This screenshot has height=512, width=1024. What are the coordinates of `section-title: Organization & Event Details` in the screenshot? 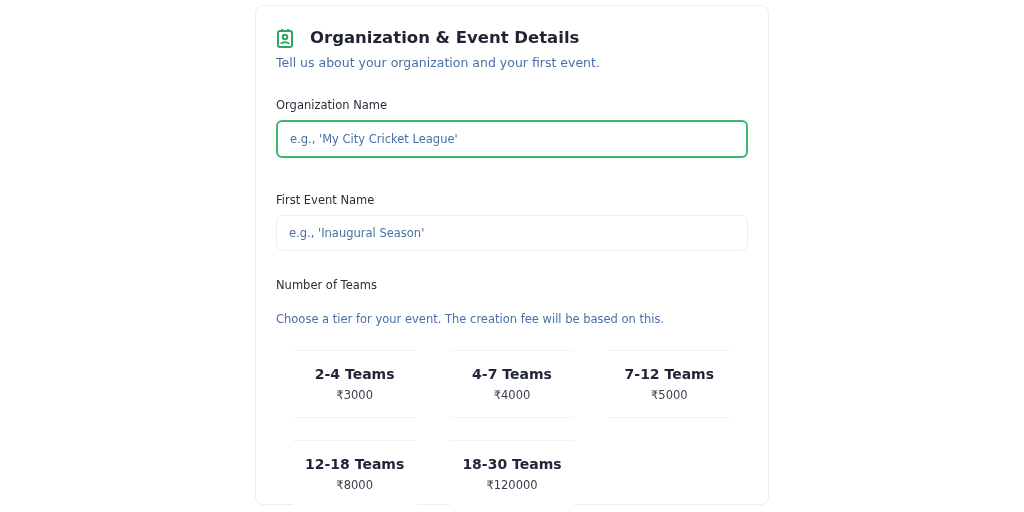 It's located at (445, 38).